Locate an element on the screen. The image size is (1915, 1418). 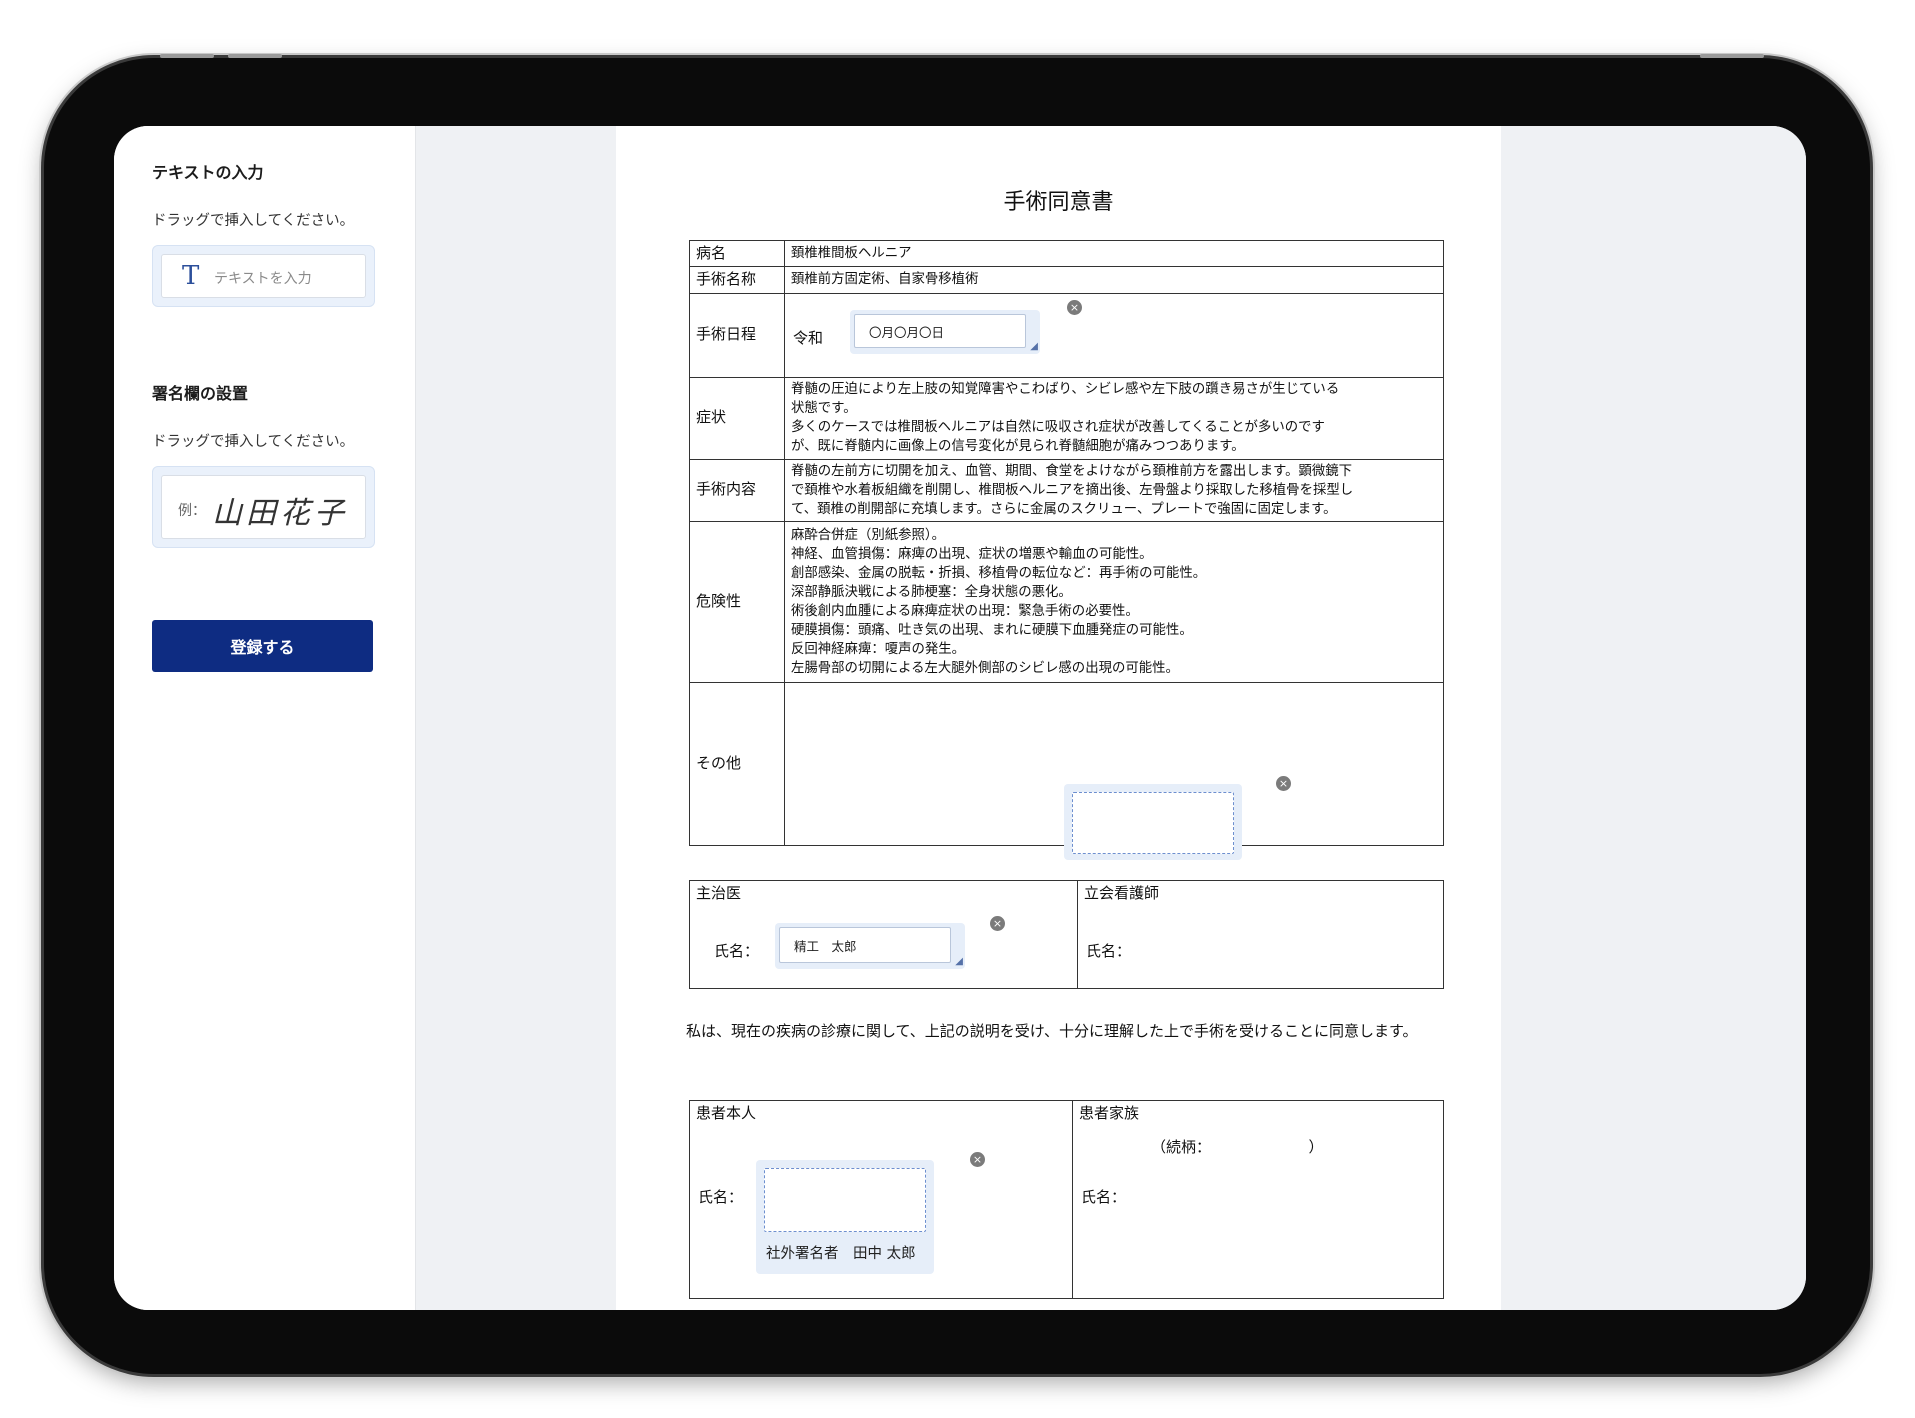
table-row: 手術名称 頚椎前方固定術、自家骨移植術 is located at coordinates (1066, 280).